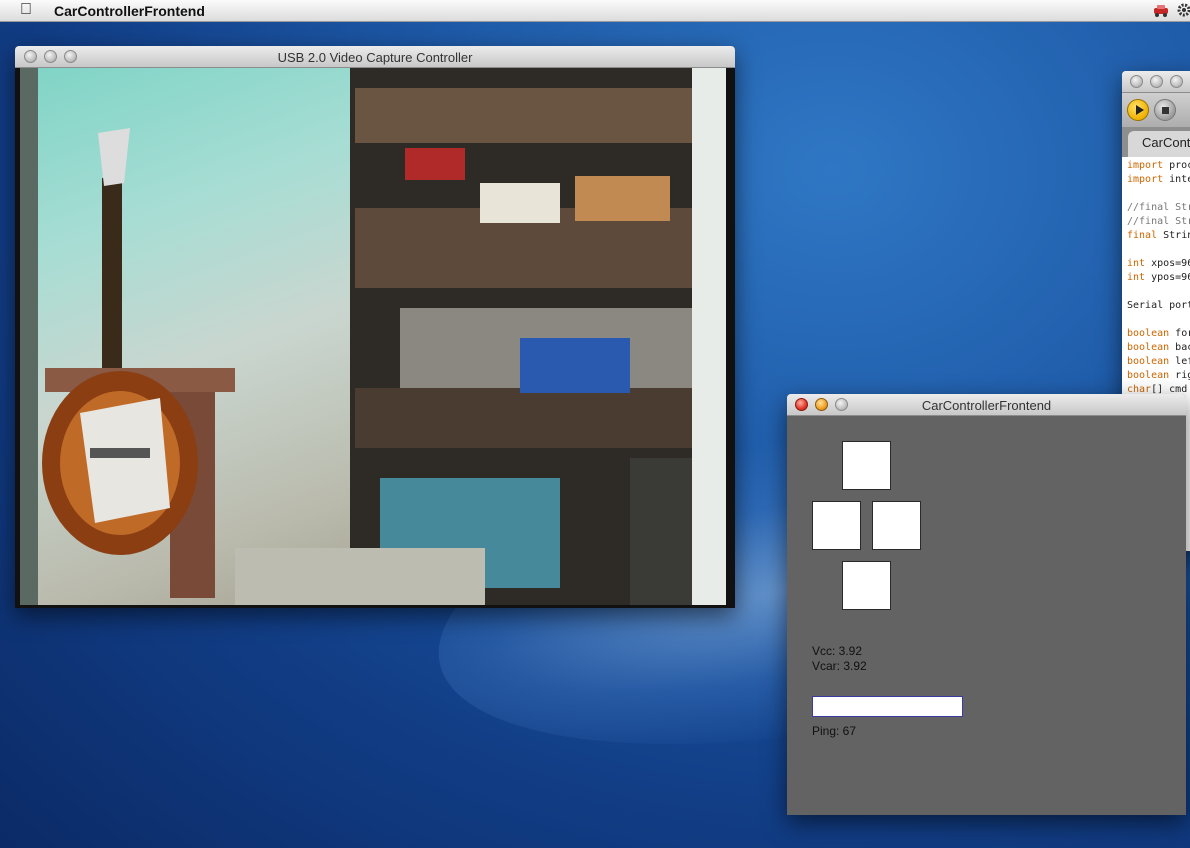 Image resolution: width=1190 pixels, height=848 pixels. Describe the element at coordinates (1158, 305) in the screenshot. I see `code-line: Serial port` at that location.